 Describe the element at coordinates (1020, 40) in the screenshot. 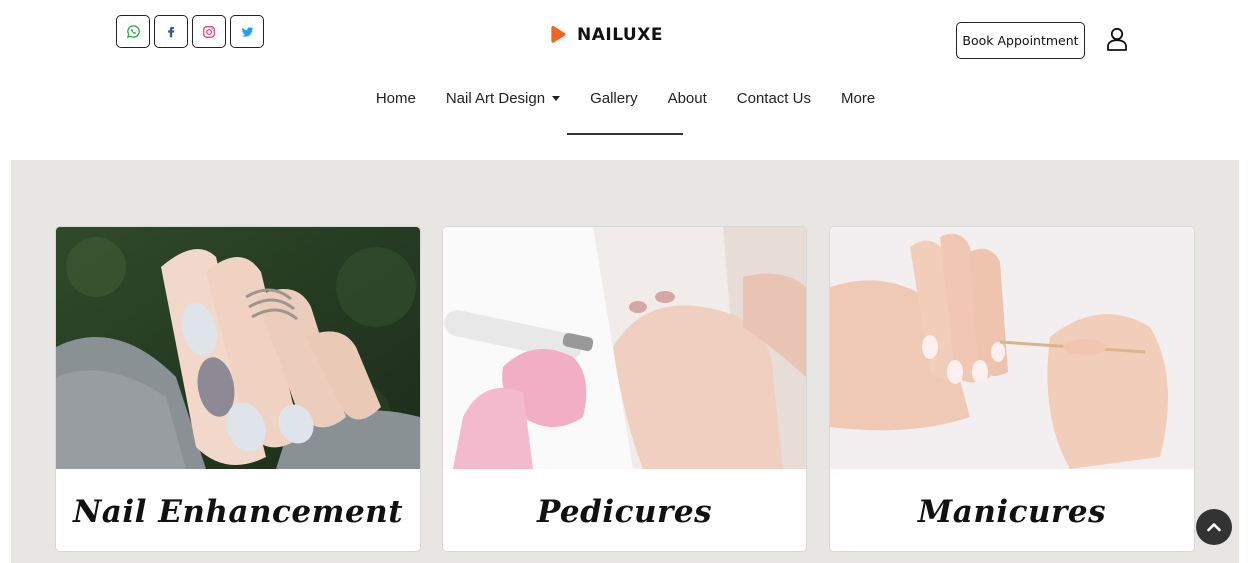

I see `book-appointment-button: Book Appointment` at that location.